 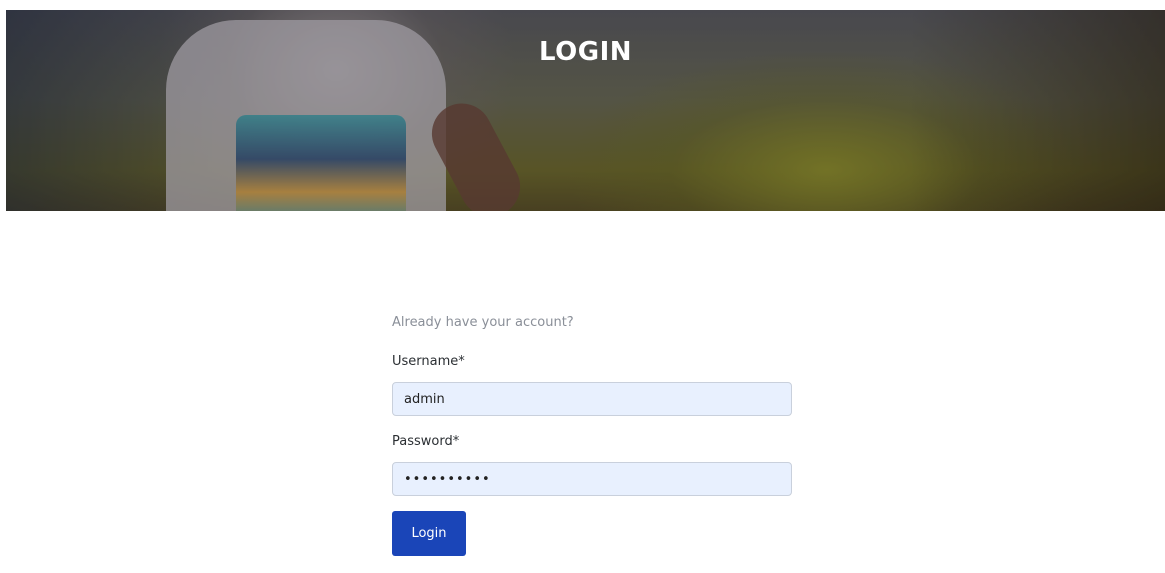 I want to click on page-title: LOGIN, so click(x=585, y=52).